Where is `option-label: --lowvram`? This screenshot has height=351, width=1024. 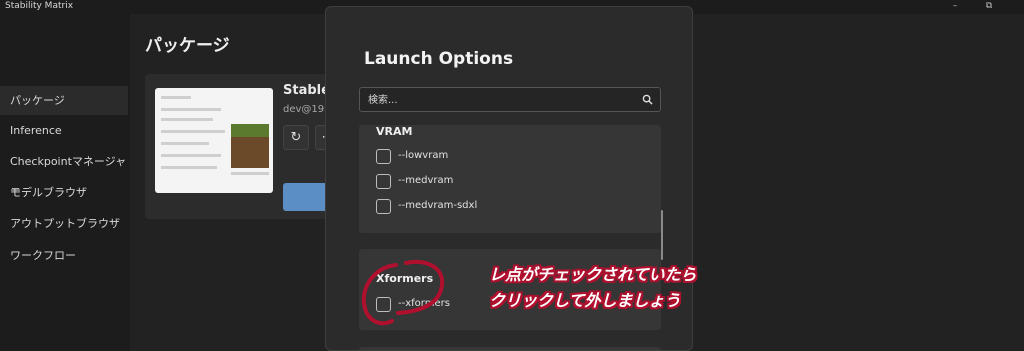 option-label: --lowvram is located at coordinates (423, 155).